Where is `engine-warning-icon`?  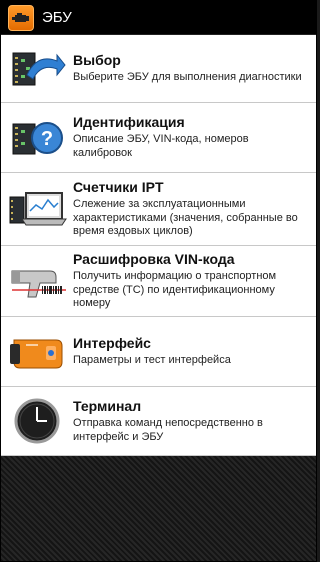 engine-warning-icon is located at coordinates (21, 17).